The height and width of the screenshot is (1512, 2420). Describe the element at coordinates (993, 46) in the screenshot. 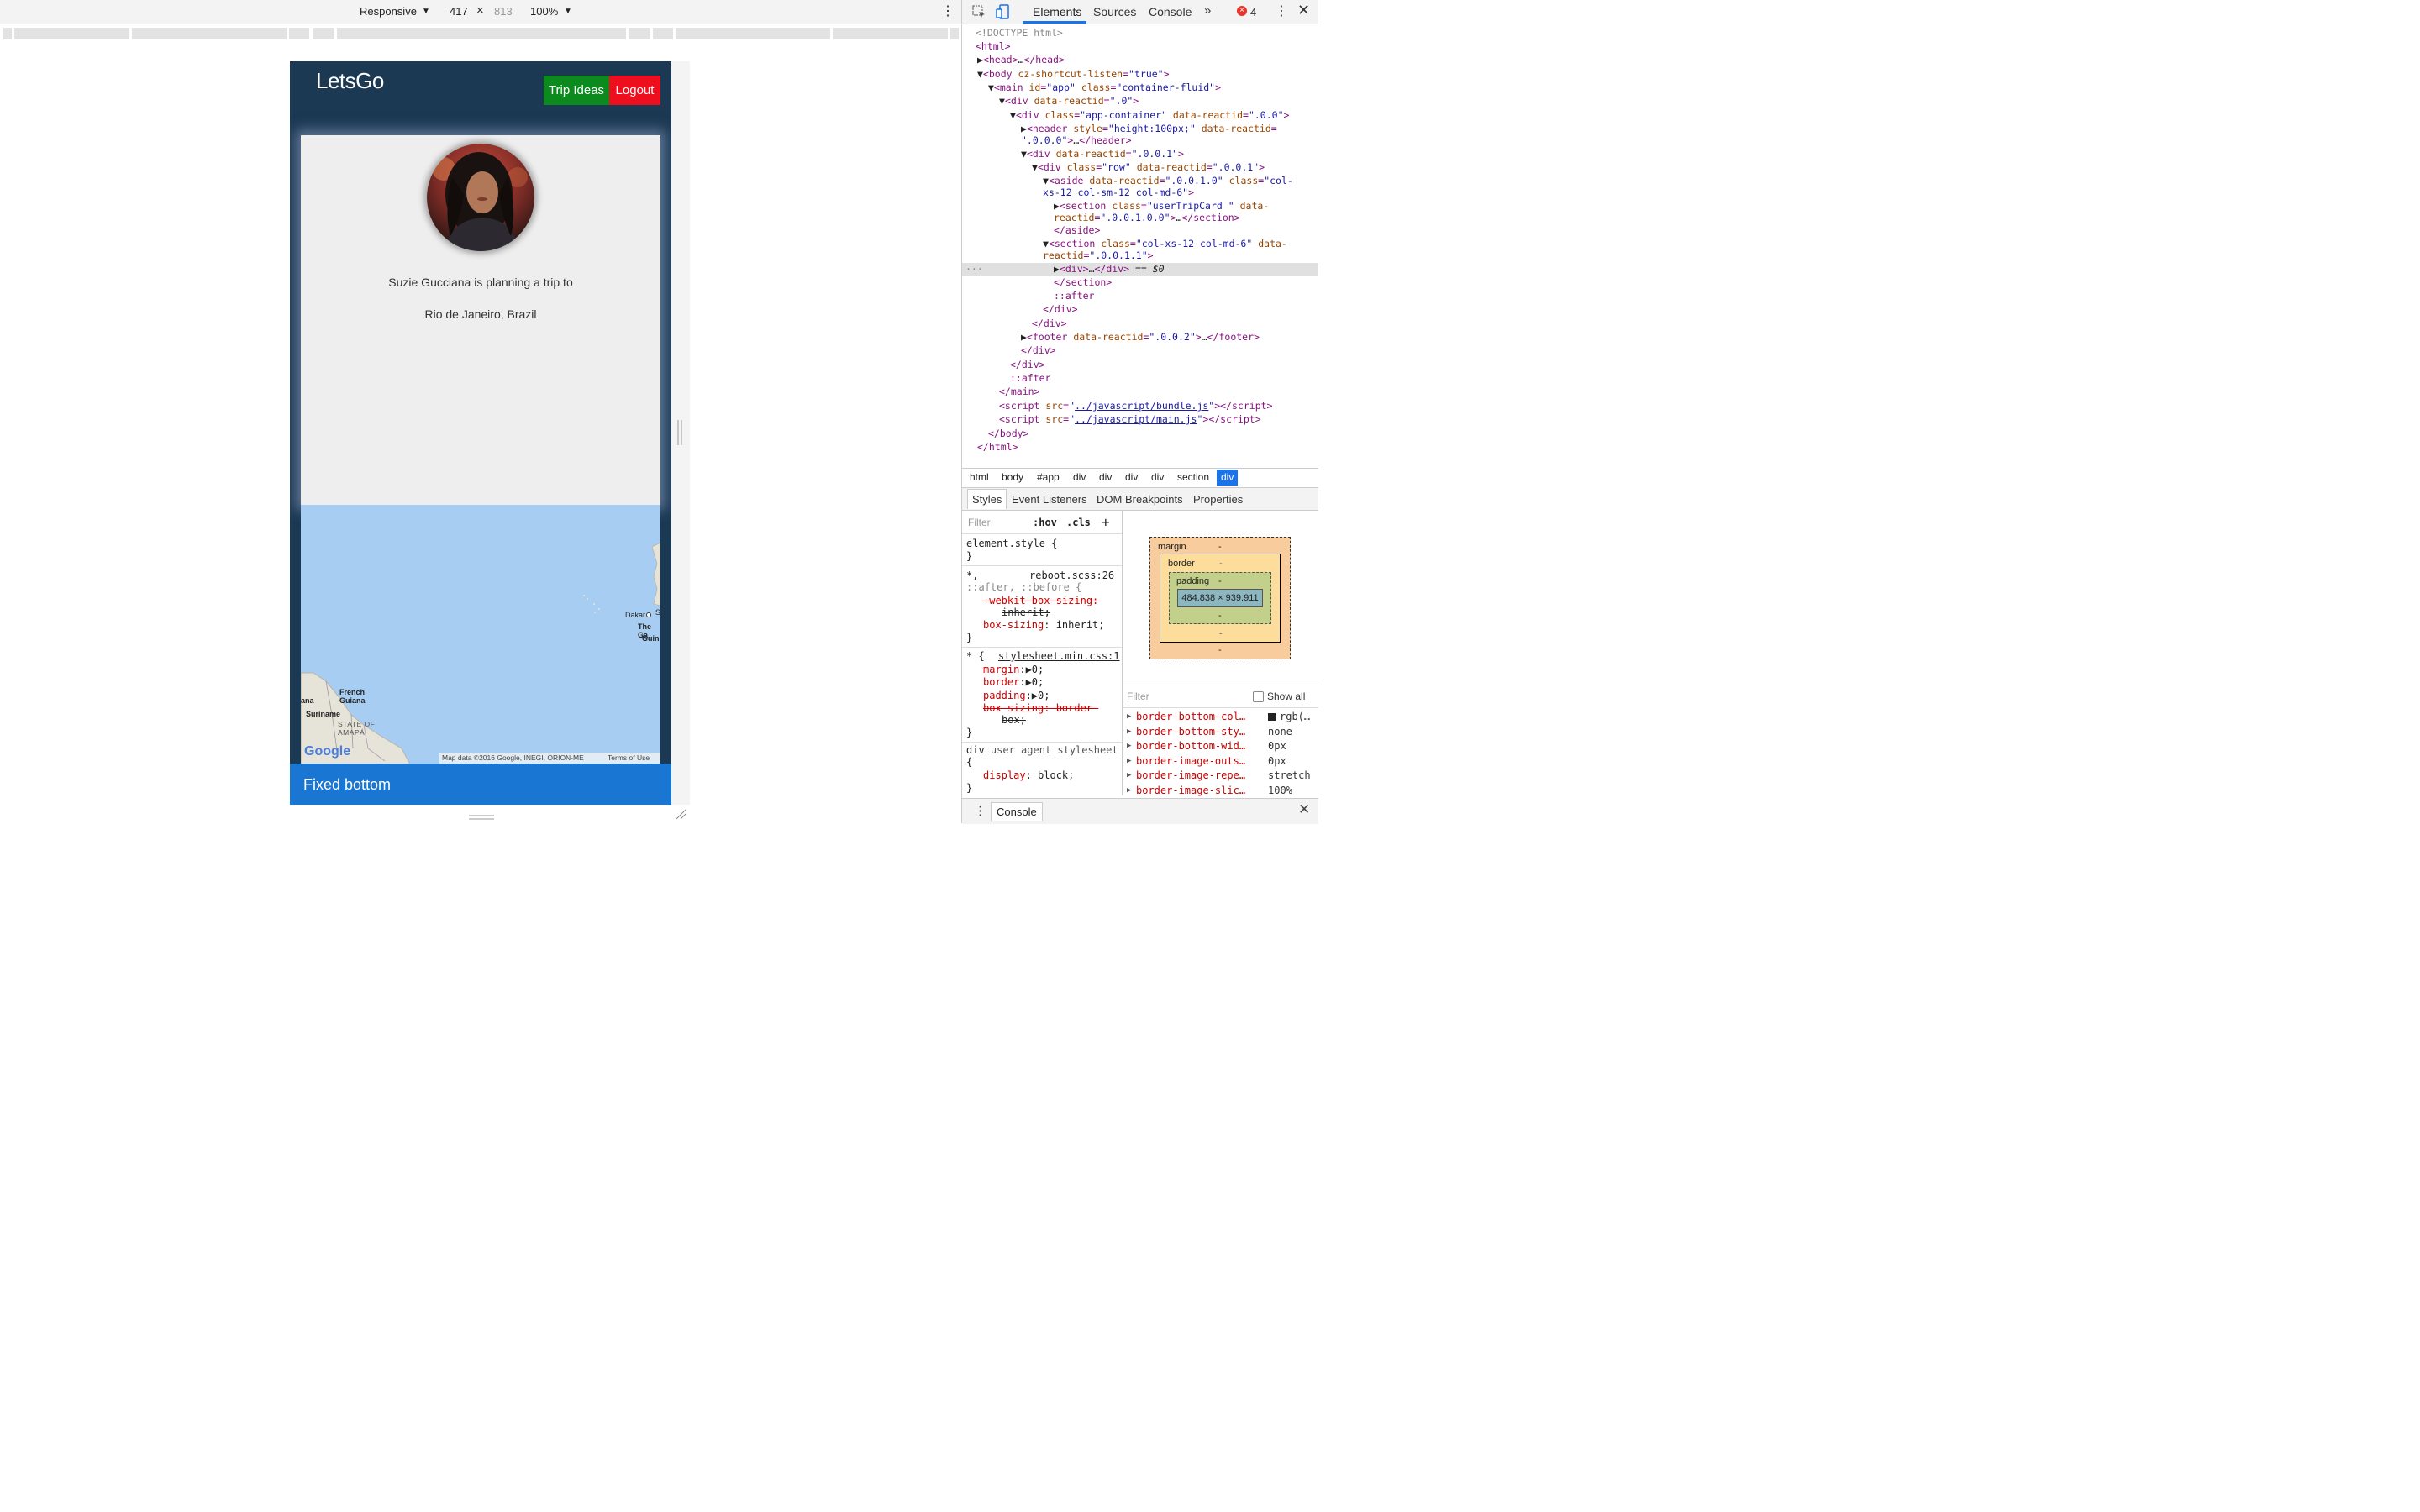

I see `dom-node: <html>` at that location.